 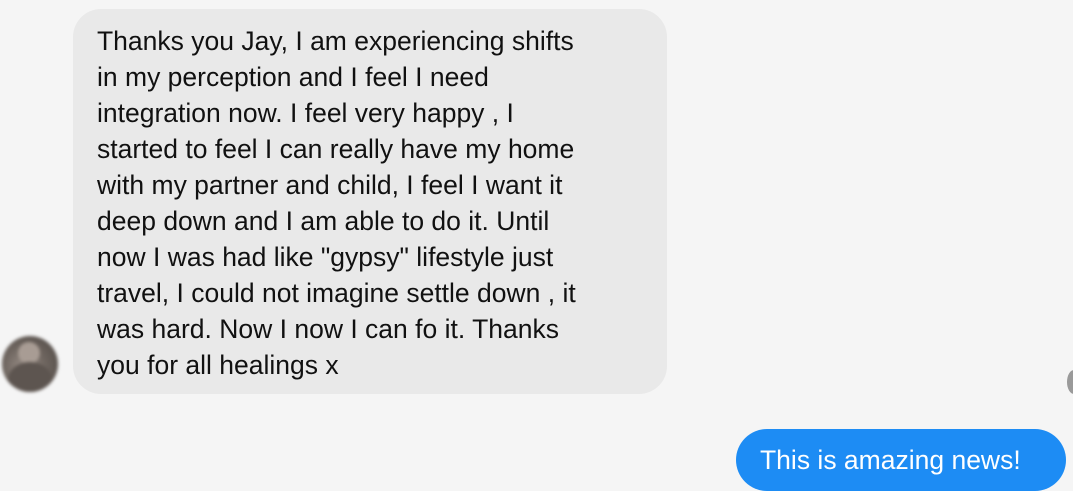 I want to click on sender-avatar, so click(x=30, y=364).